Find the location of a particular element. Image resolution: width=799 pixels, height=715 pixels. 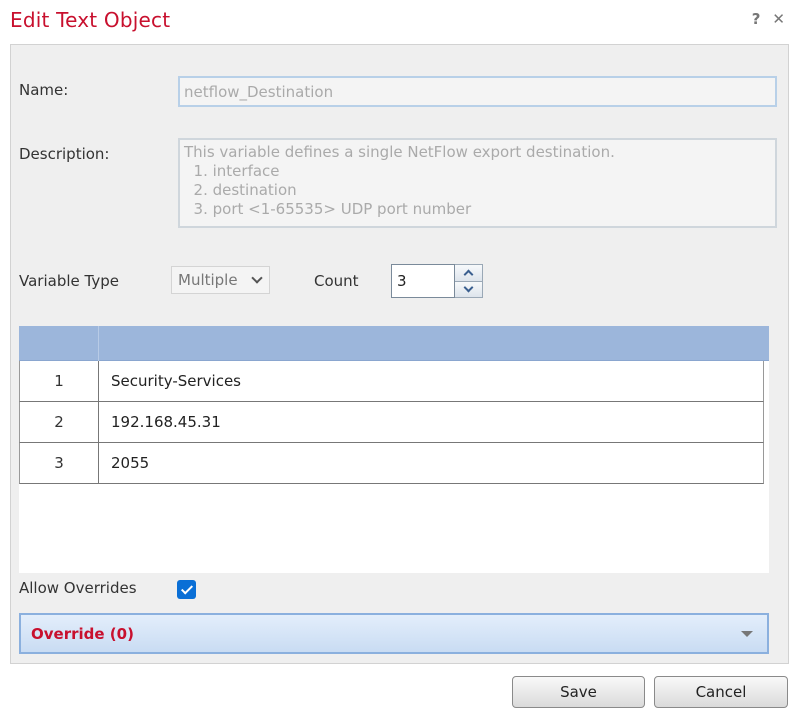

description-label: Description: is located at coordinates (64, 154).